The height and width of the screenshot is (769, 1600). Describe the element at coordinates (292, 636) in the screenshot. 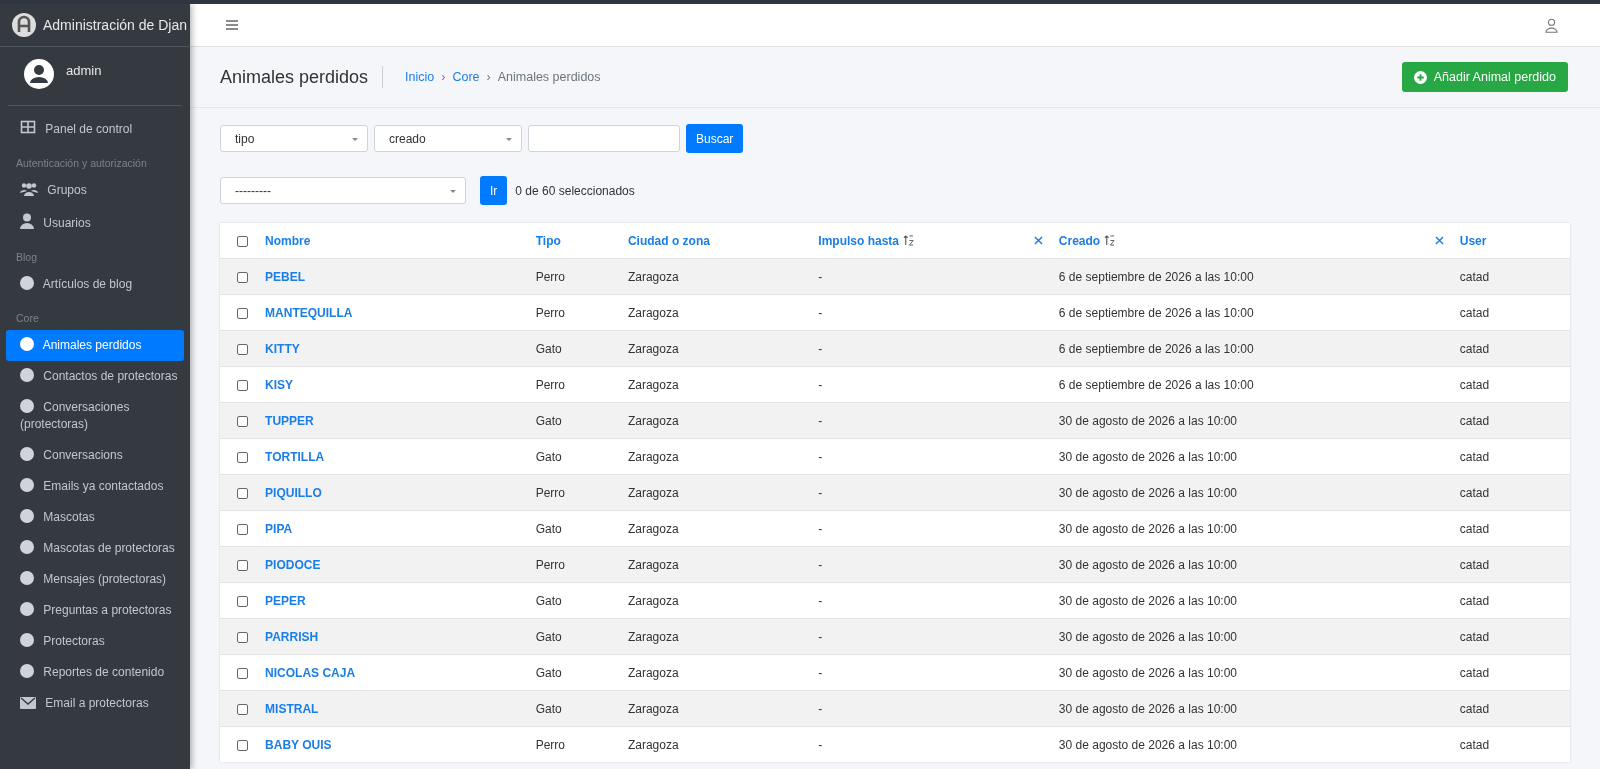

I see `record-link: PARRISH` at that location.